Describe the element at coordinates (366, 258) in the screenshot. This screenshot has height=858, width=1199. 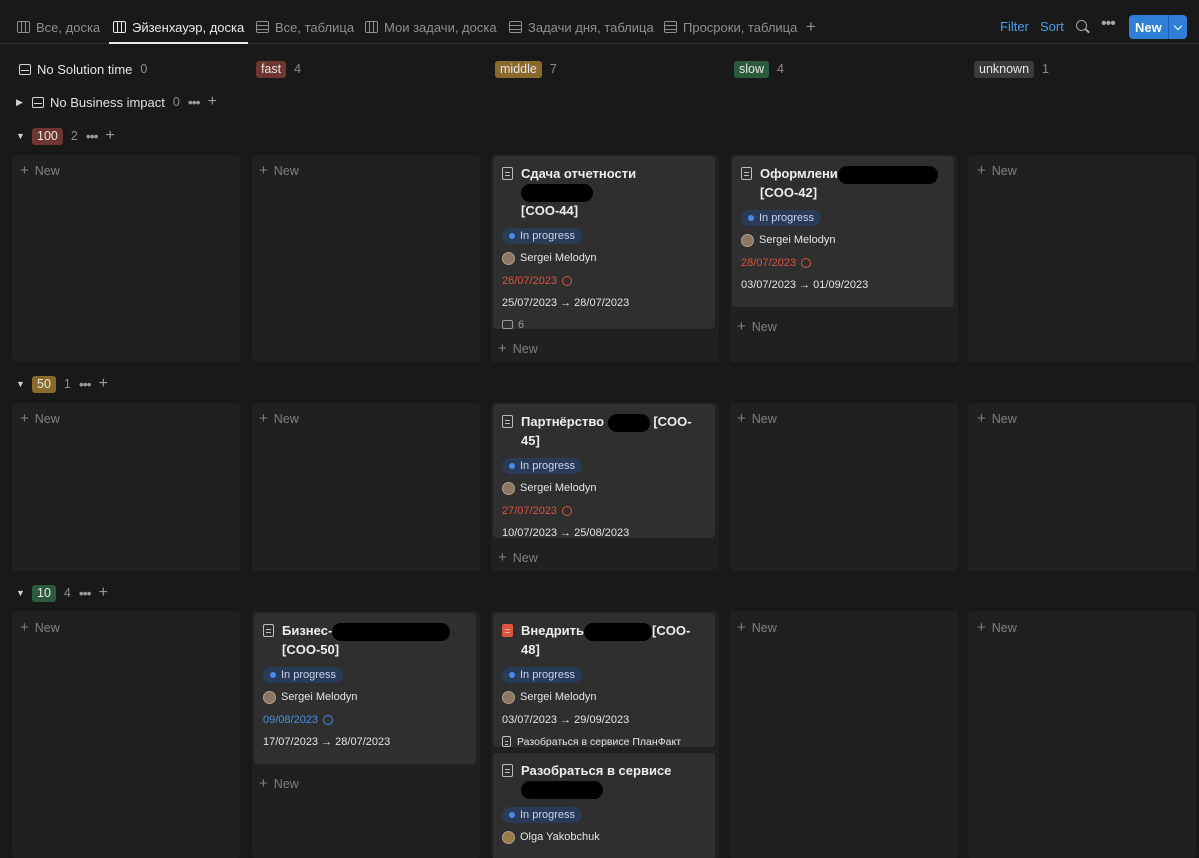
I see `lane-100-fast` at that location.